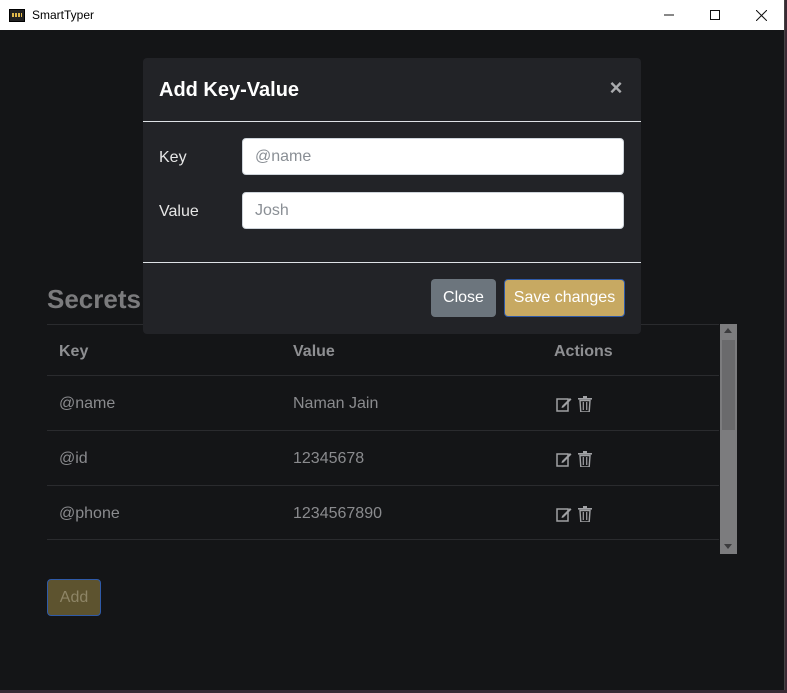 The image size is (787, 693). Describe the element at coordinates (173, 157) in the screenshot. I see `key-label: Key` at that location.